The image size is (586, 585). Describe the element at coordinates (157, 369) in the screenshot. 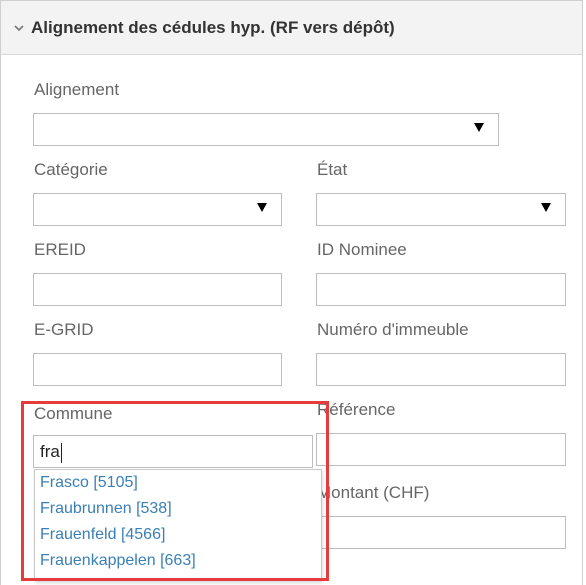

I see `egrid-input` at that location.